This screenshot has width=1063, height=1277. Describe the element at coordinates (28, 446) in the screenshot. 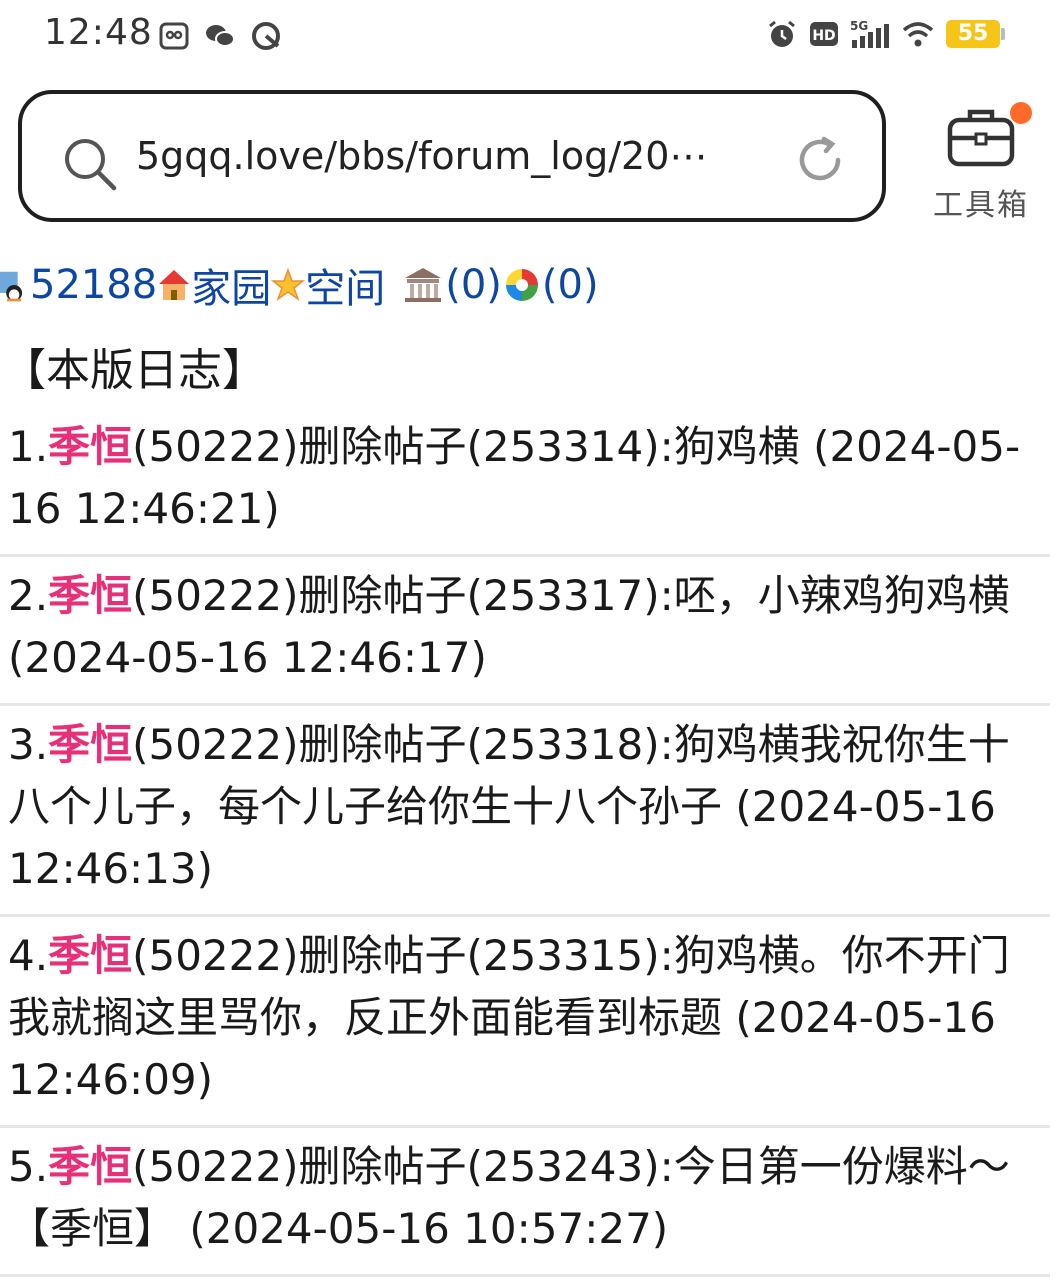

I see `log-number: 1.` at that location.